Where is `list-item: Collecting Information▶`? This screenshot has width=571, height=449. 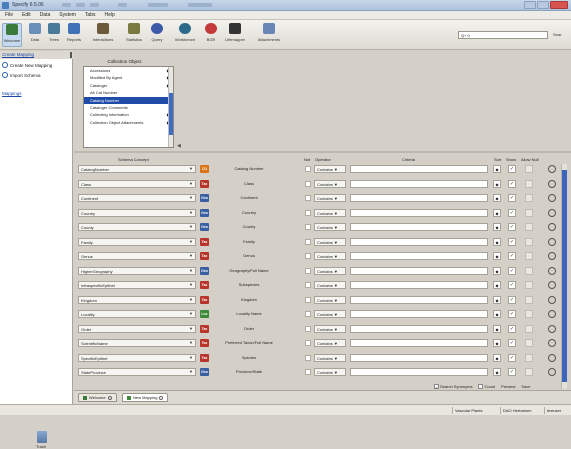
list-item: Collecting Information▶ is located at coordinates (128, 114).